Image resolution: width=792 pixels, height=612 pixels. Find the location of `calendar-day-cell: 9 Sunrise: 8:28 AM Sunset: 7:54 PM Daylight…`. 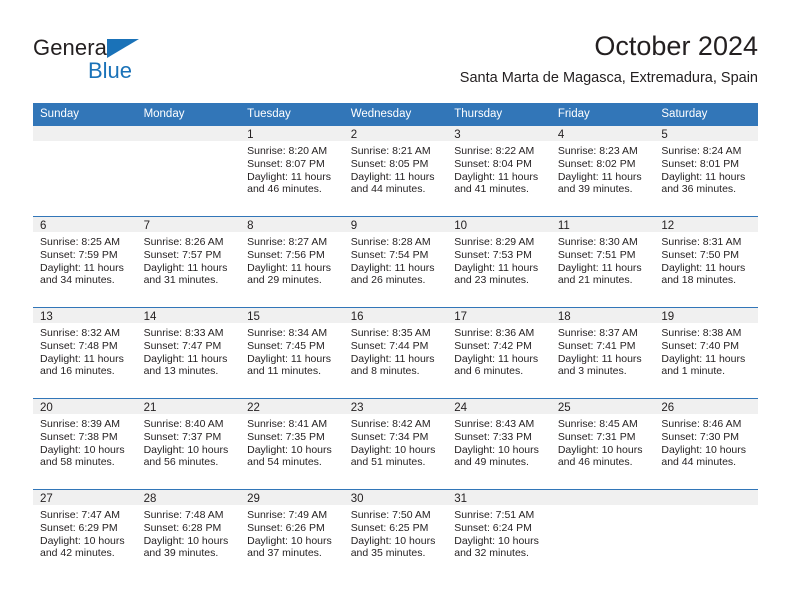

calendar-day-cell: 9 Sunrise: 8:28 AM Sunset: 7:54 PM Daylight… is located at coordinates (395, 262).